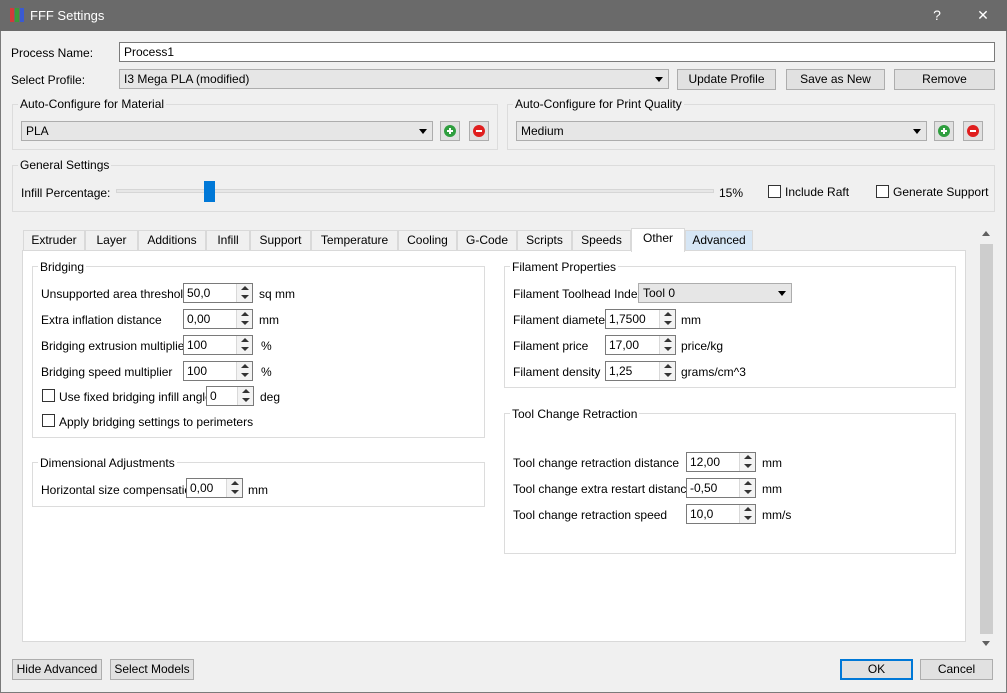 This screenshot has width=1007, height=693. What do you see at coordinates (937, 15) in the screenshot?
I see `help-button: ?` at bounding box center [937, 15].